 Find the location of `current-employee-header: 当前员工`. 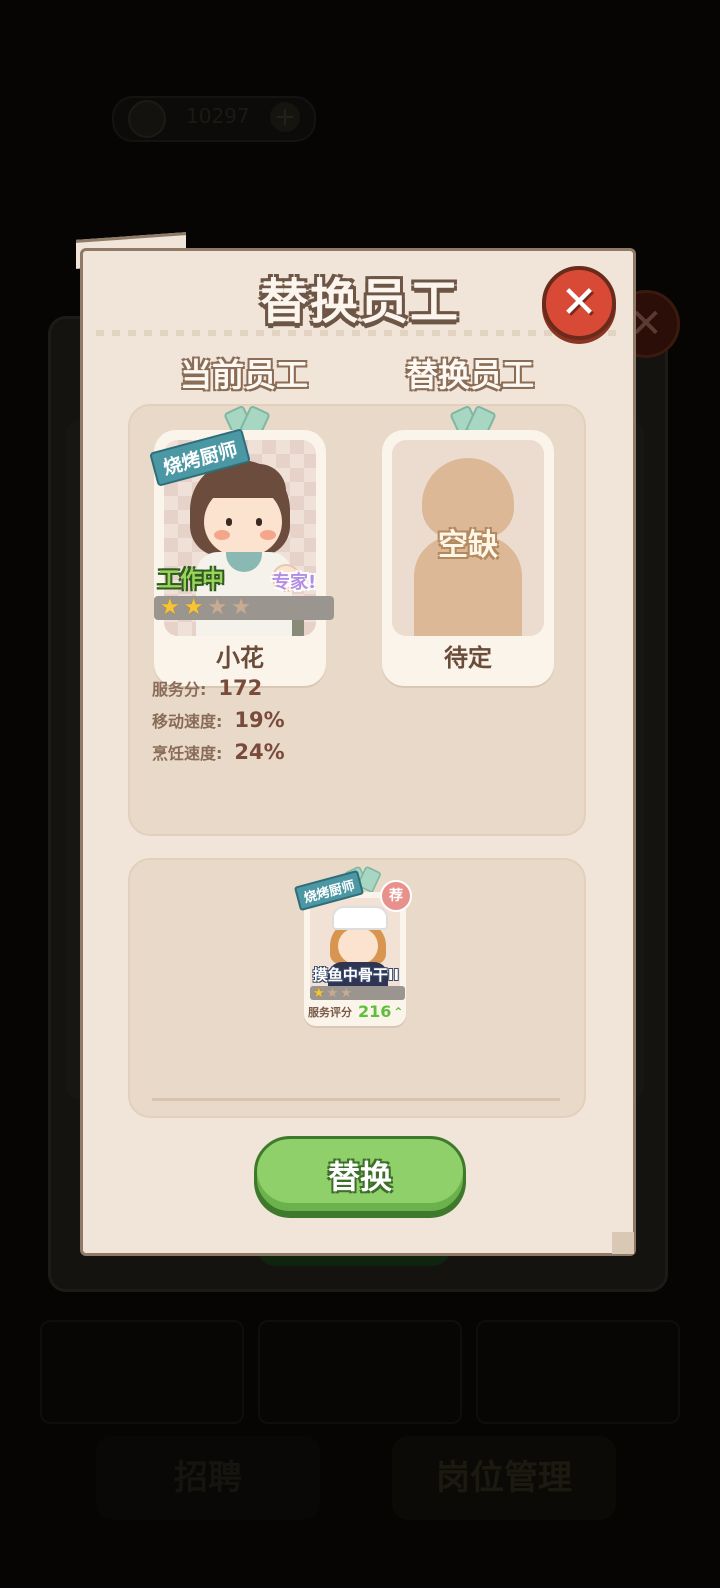

current-employee-header: 当前员工 is located at coordinates (243, 375).